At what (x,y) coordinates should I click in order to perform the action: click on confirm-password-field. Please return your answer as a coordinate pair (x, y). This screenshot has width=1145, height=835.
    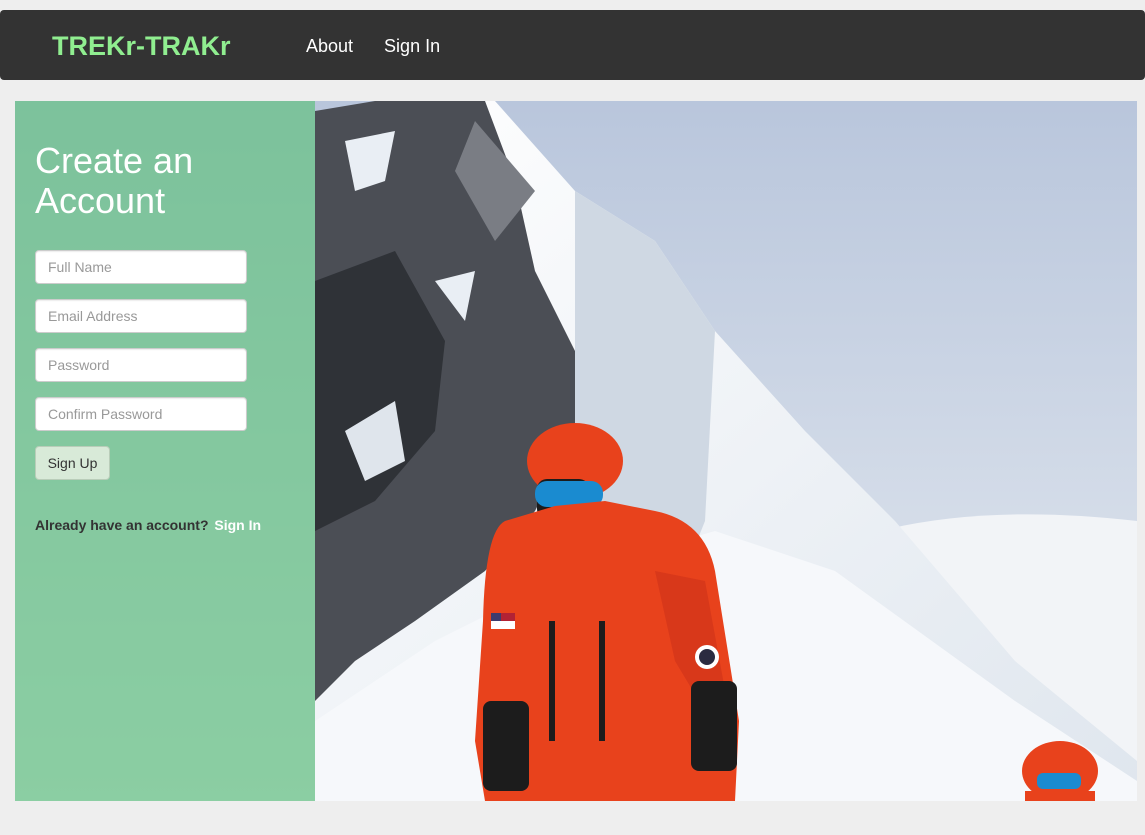
    Looking at the image, I should click on (141, 414).